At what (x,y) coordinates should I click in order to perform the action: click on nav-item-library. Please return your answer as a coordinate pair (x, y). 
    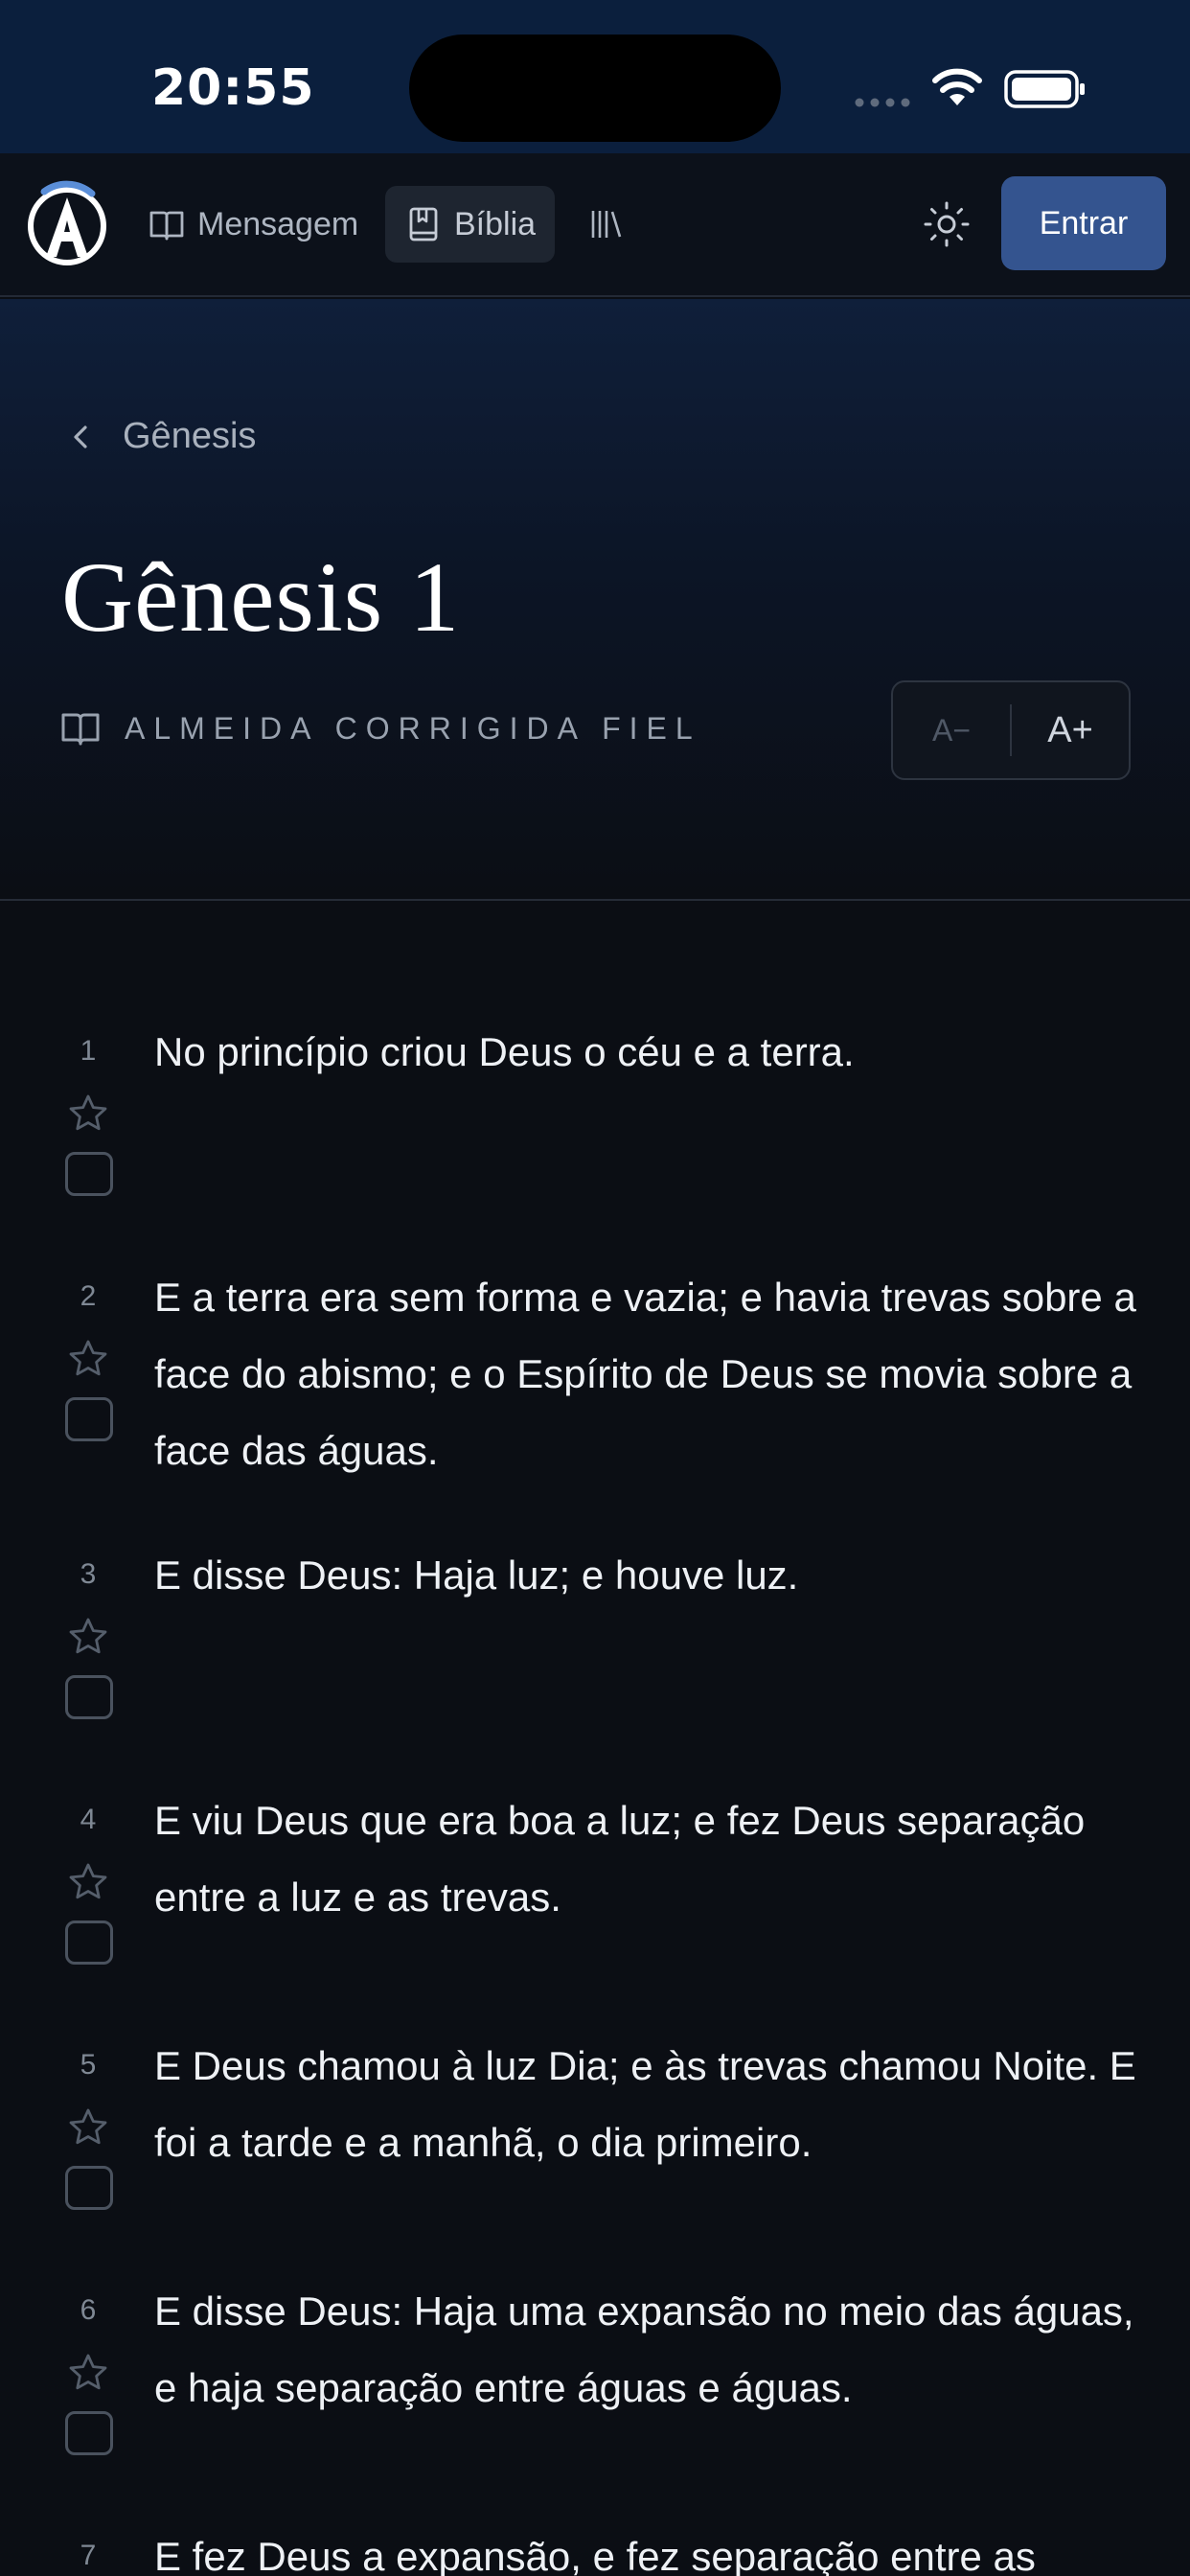
    Looking at the image, I should click on (606, 224).